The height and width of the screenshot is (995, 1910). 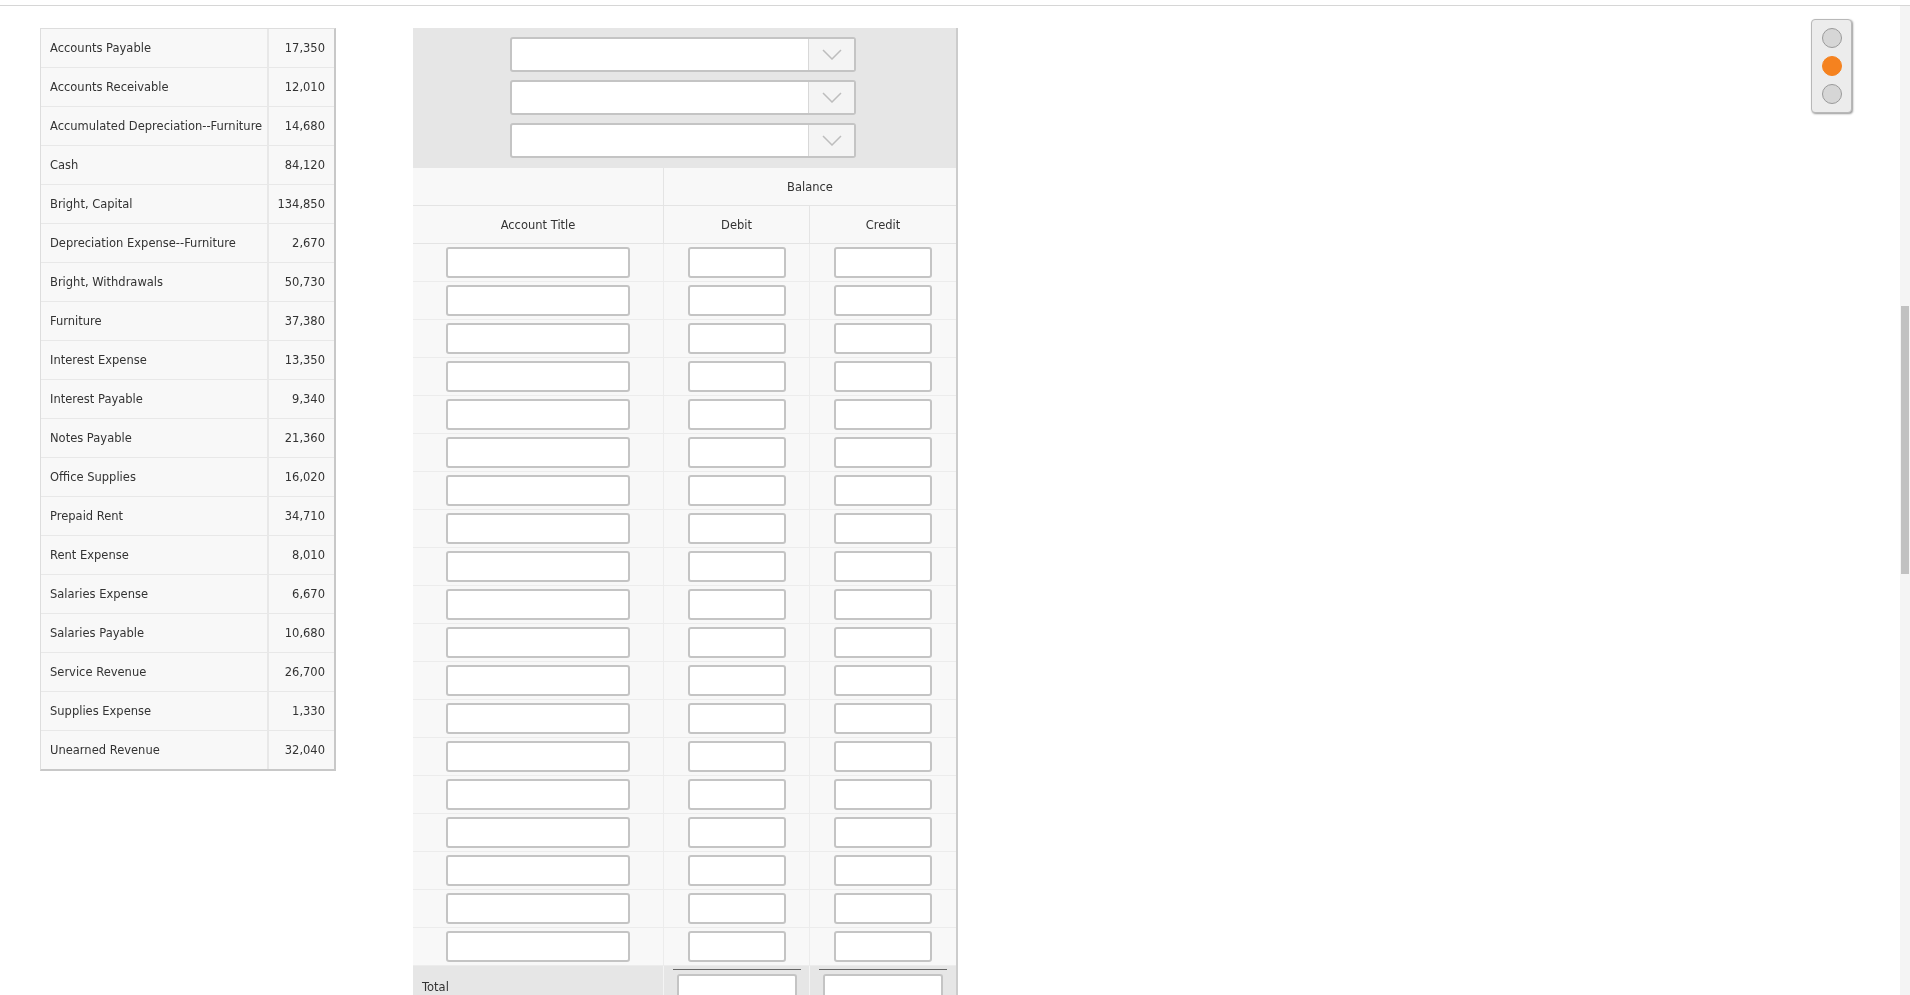 What do you see at coordinates (155, 750) in the screenshot?
I see `account-title: Unearned Revenue` at bounding box center [155, 750].